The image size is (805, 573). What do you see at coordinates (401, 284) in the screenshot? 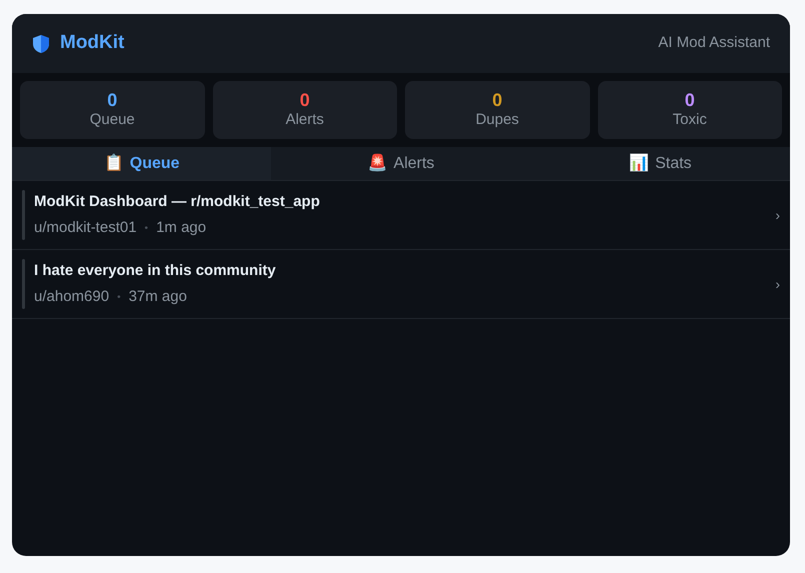
I see `queue-item: I hate everyone in this community u/ahom690 • 37m ago ›` at bounding box center [401, 284].